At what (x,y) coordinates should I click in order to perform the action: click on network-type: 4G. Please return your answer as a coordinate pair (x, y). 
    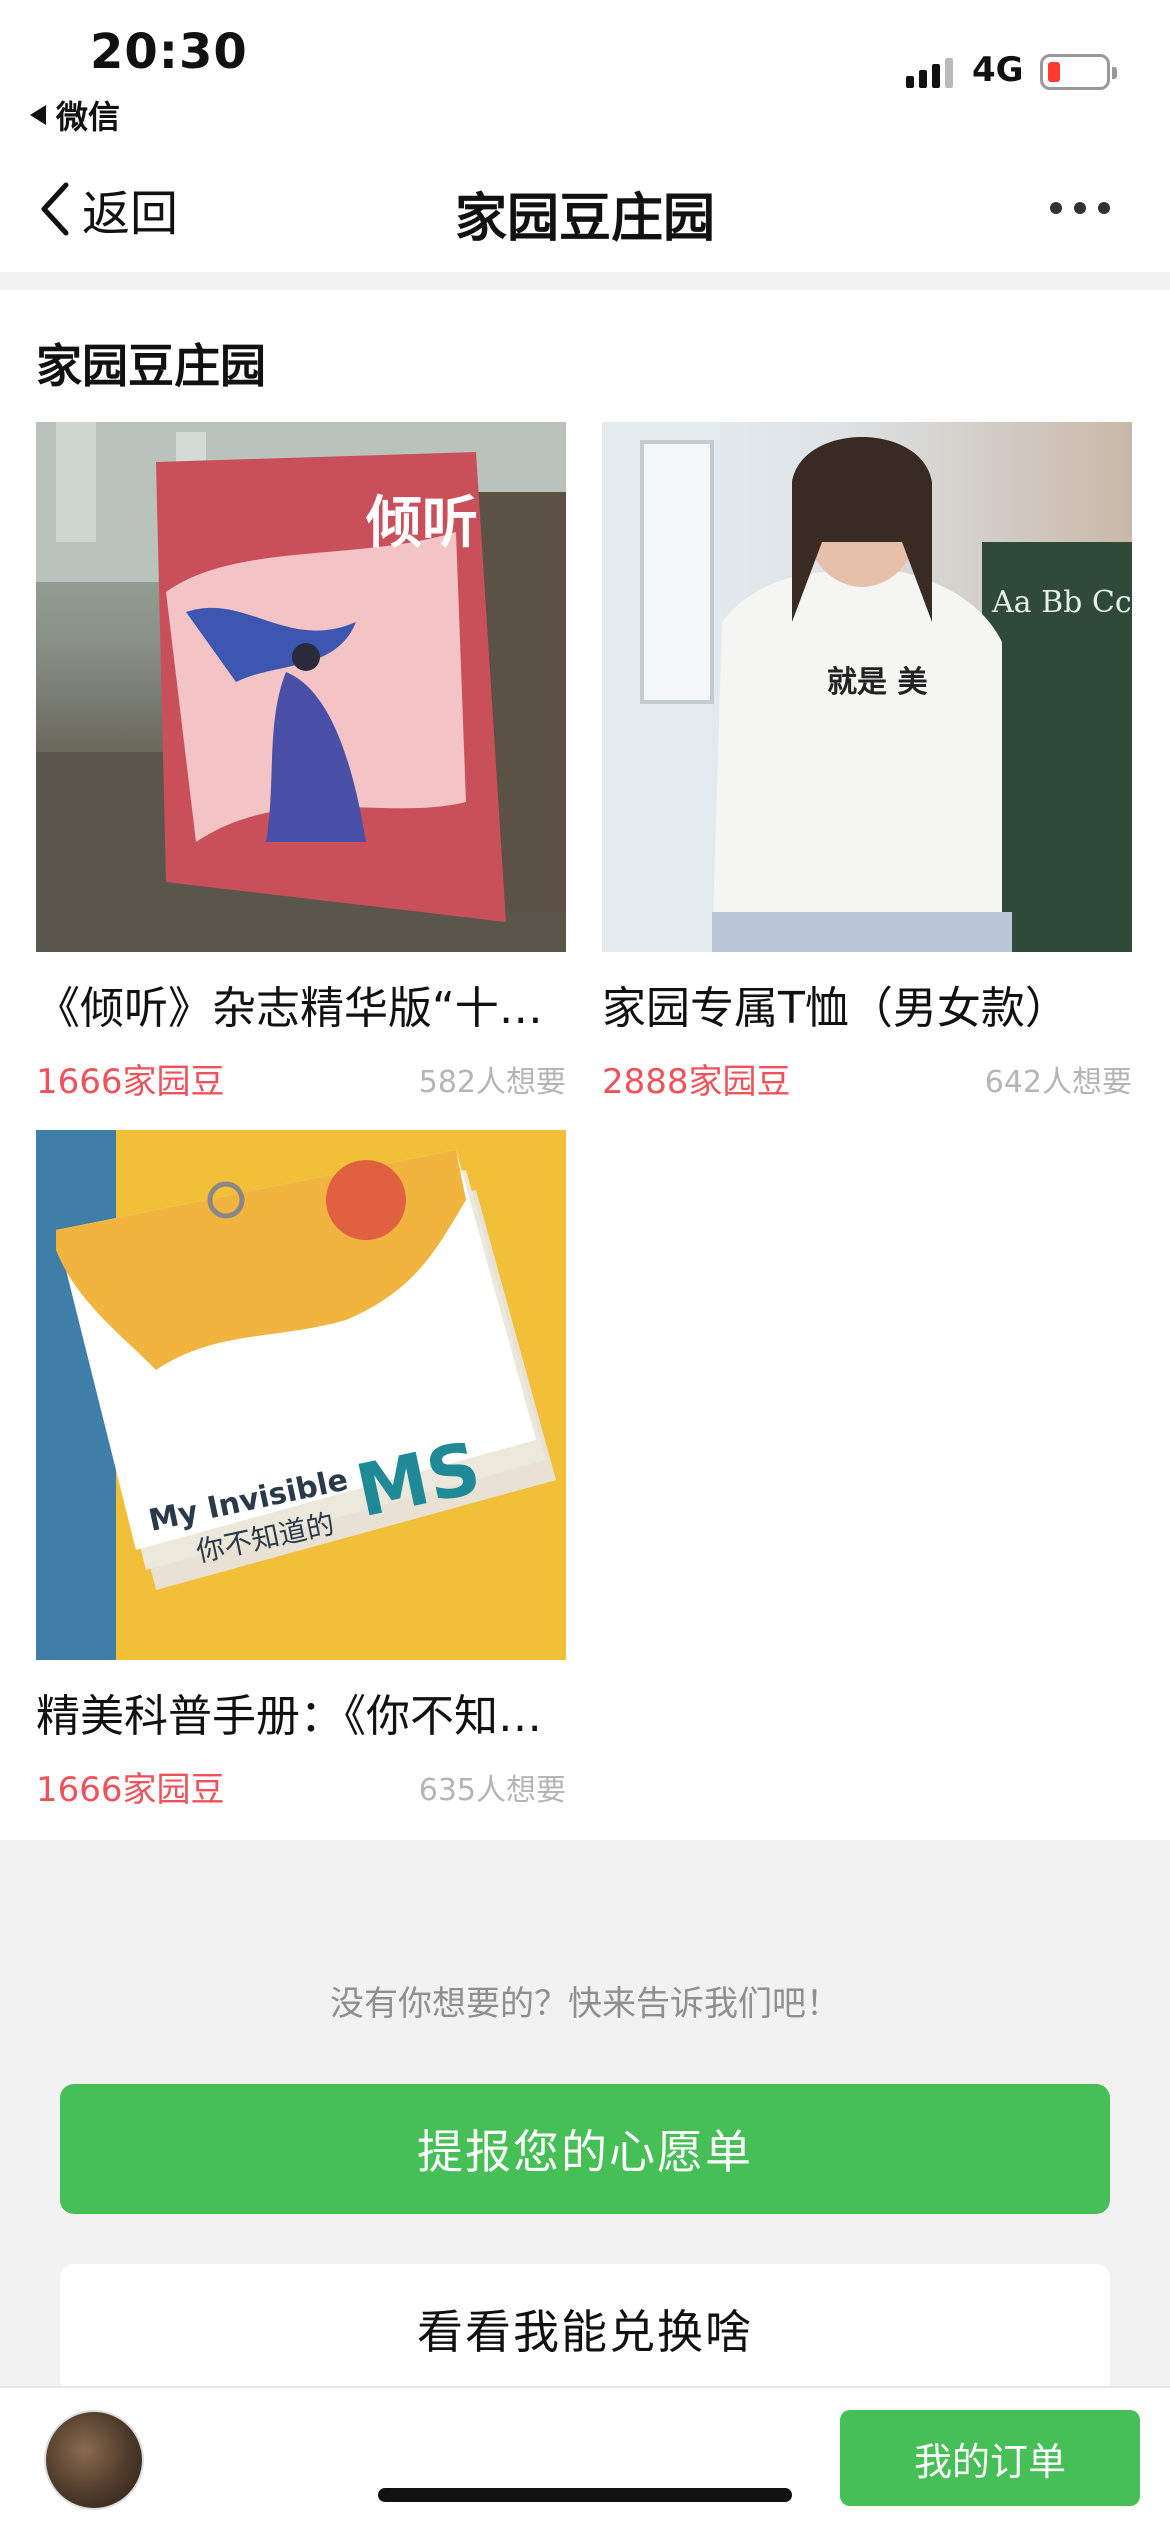
    Looking at the image, I should click on (998, 70).